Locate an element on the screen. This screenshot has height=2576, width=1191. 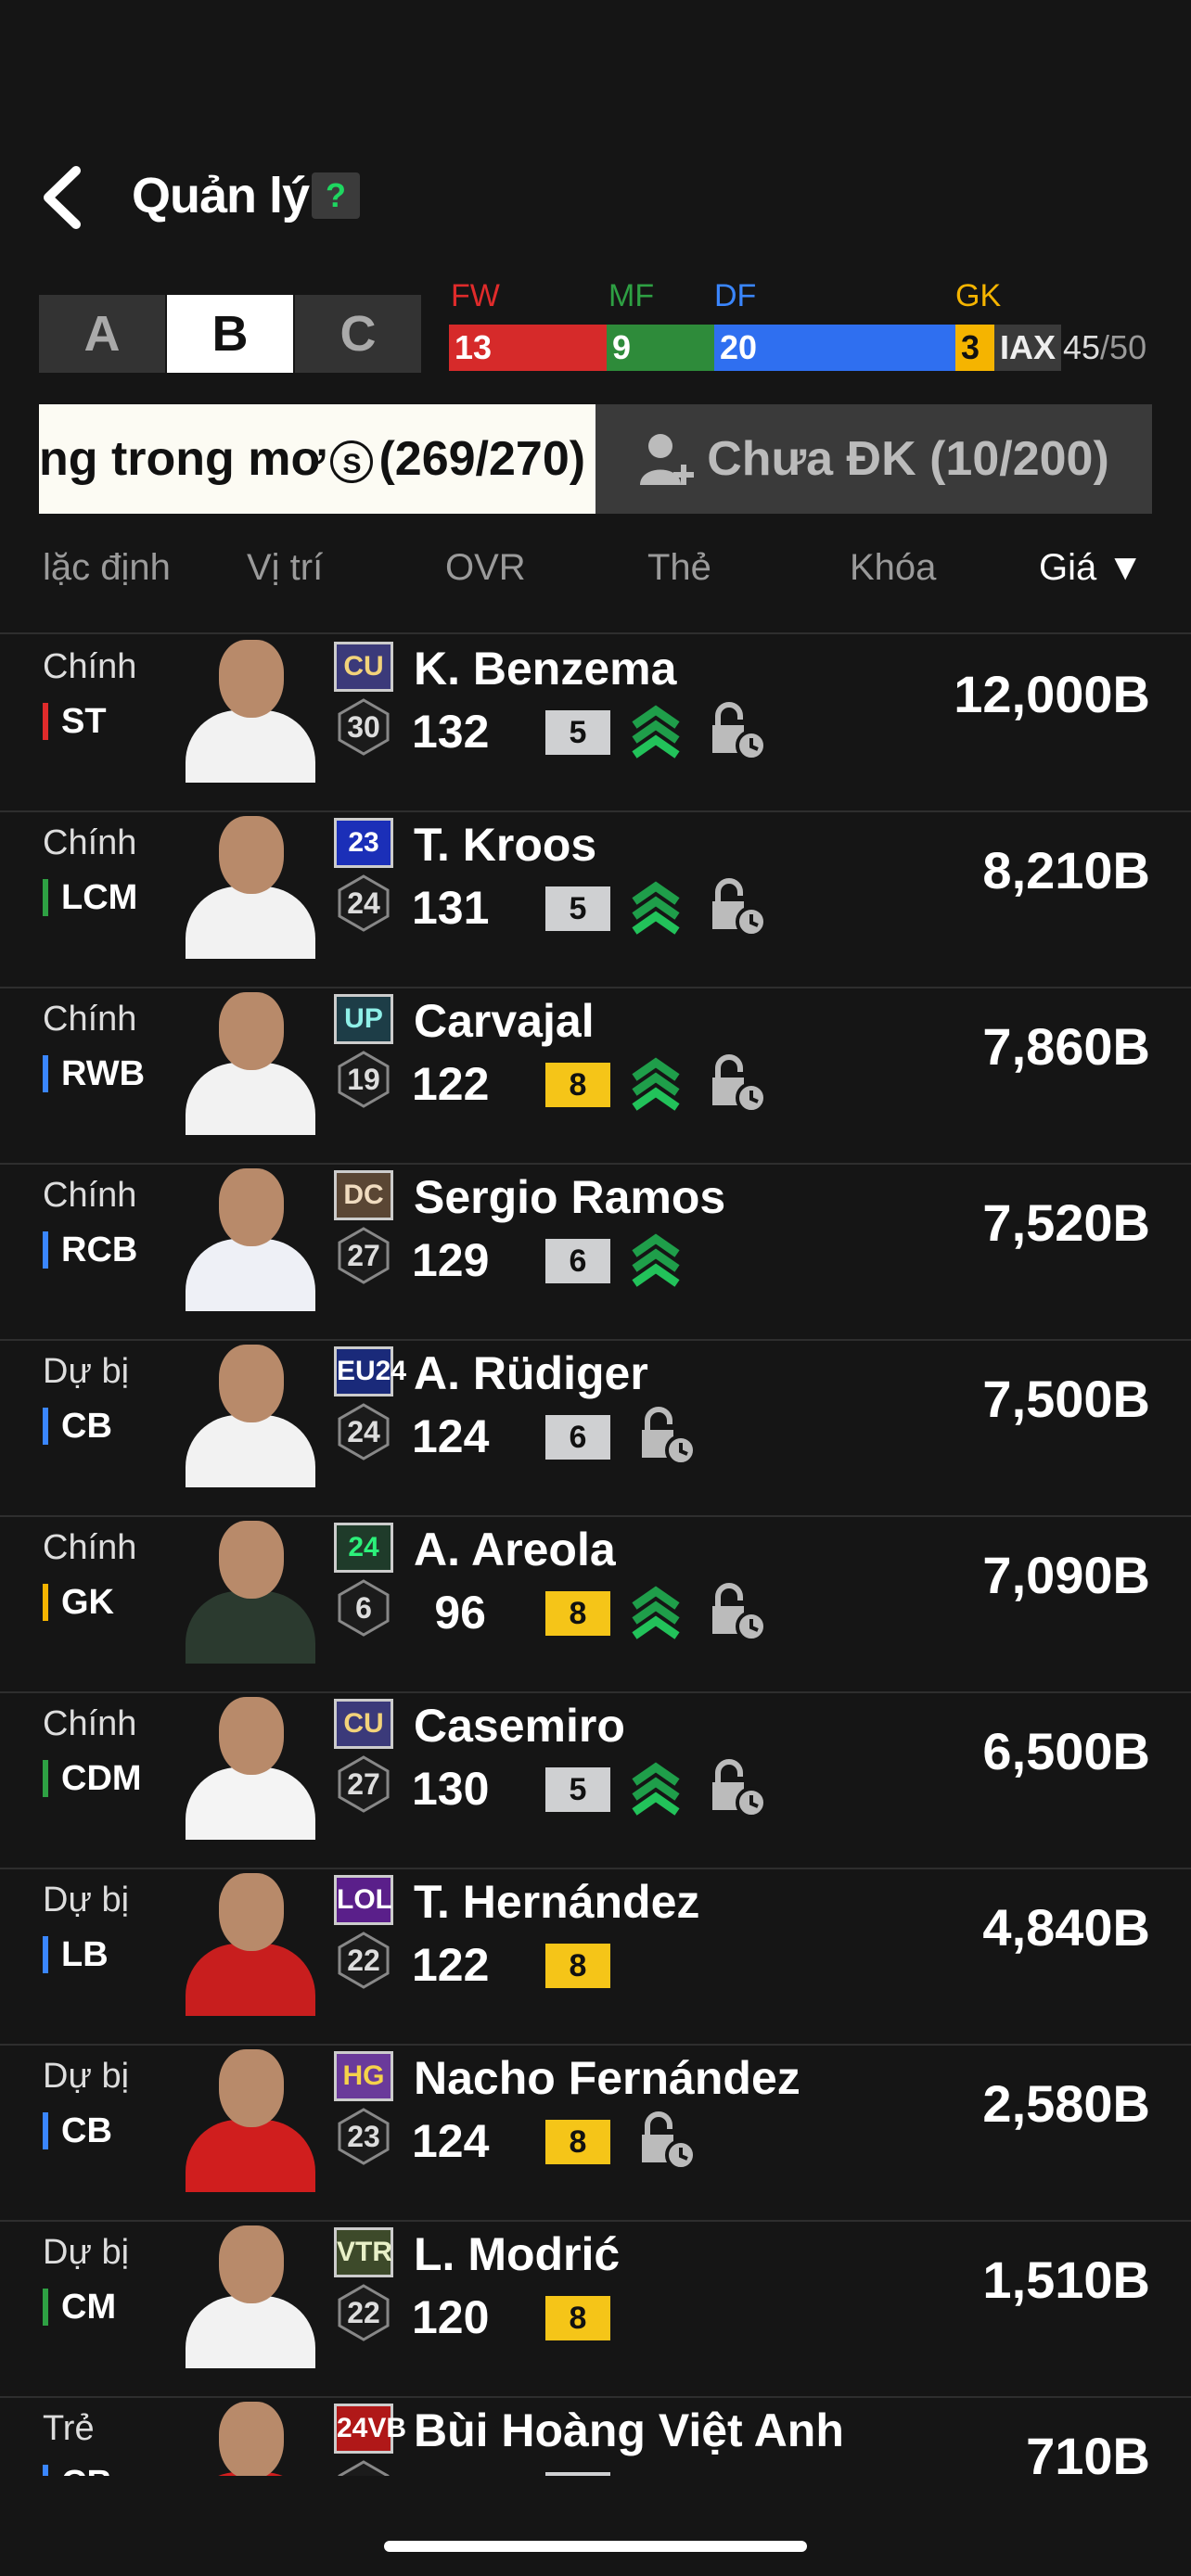
player-row: Chính LCM 23 24 T. Kroos 131 5 8,210B is located at coordinates (595, 899).